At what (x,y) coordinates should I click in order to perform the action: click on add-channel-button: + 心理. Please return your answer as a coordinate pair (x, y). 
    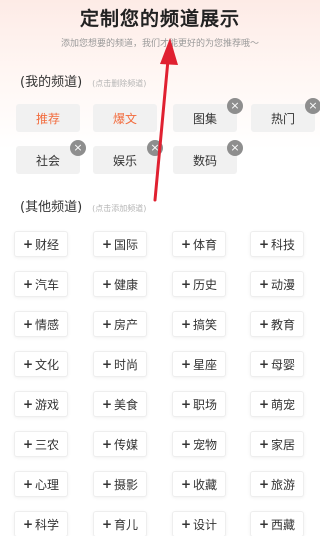
    Looking at the image, I should click on (41, 484).